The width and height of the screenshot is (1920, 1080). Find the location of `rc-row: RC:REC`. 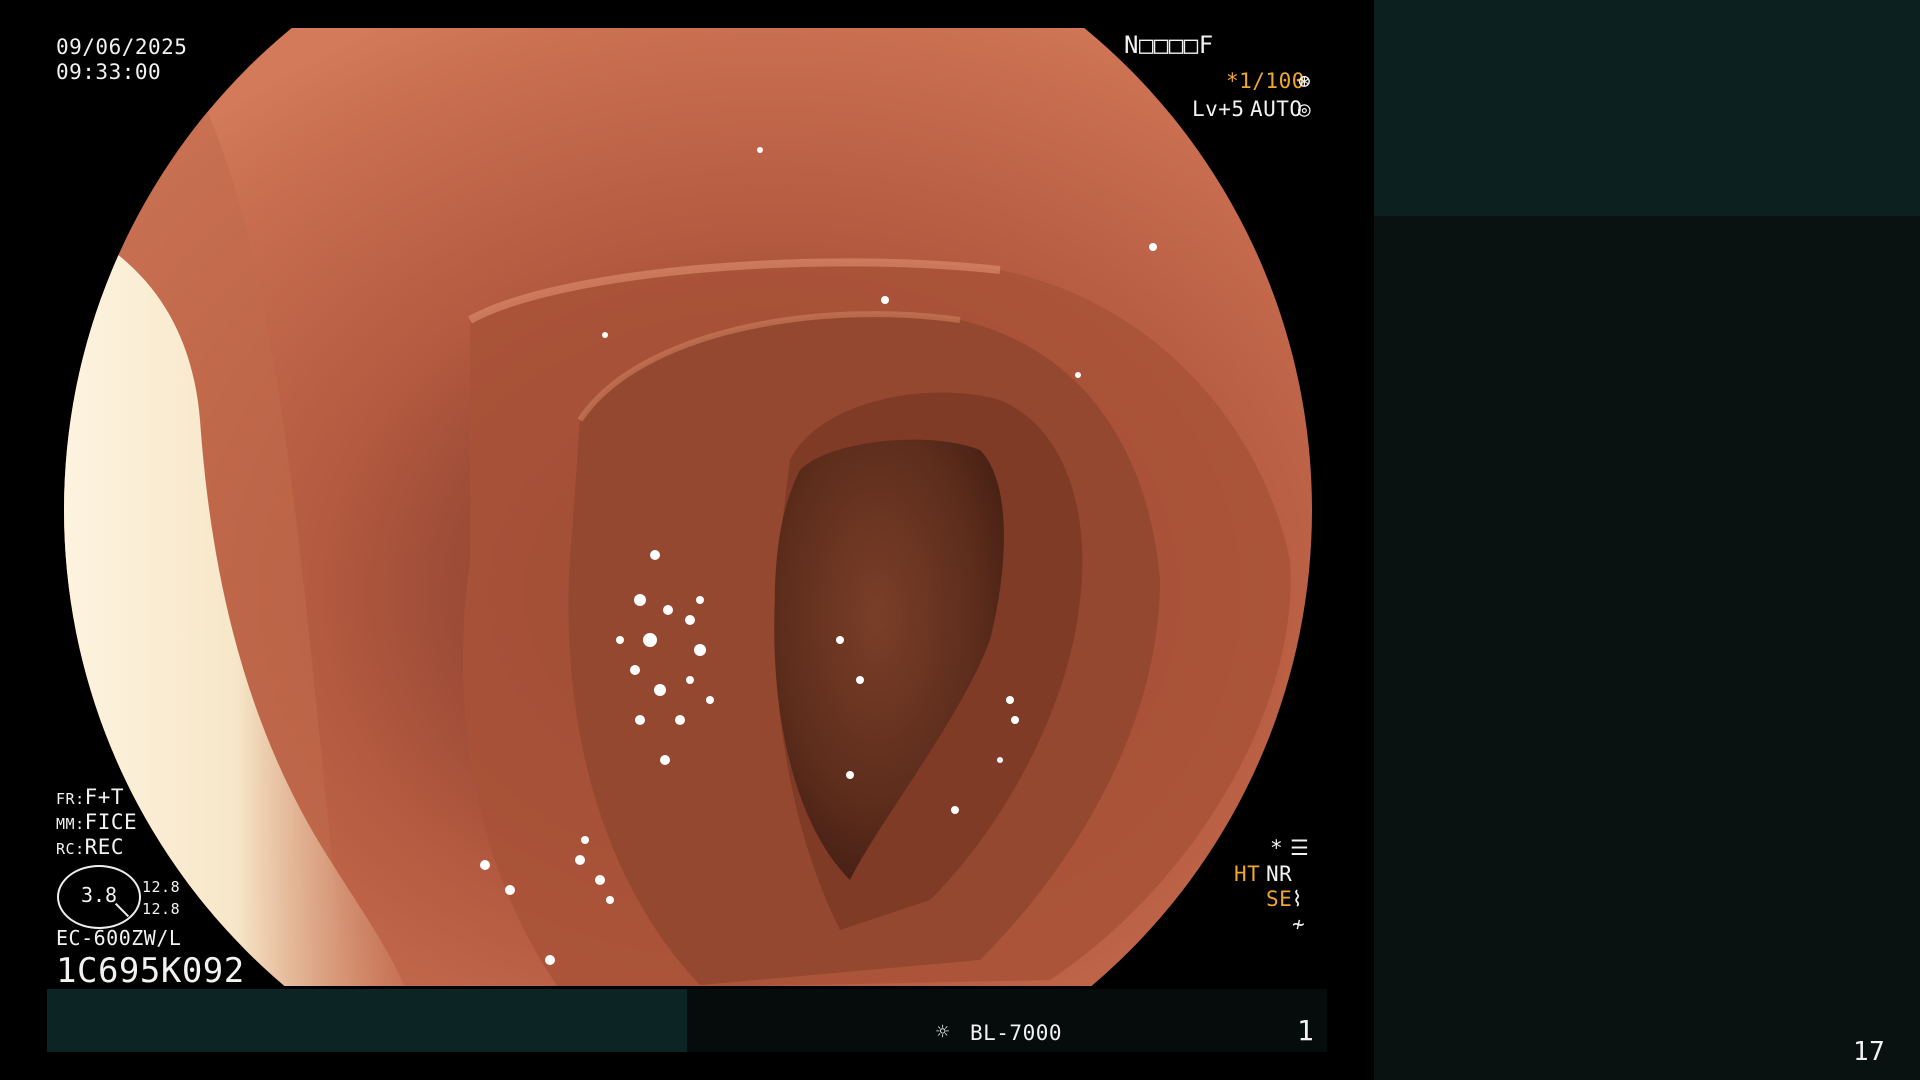

rc-row: RC:REC is located at coordinates (90, 847).